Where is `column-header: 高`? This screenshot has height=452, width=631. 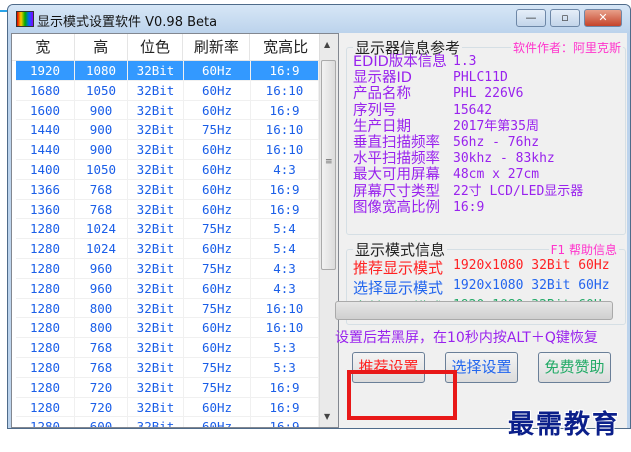
column-header: 高 is located at coordinates (101, 47).